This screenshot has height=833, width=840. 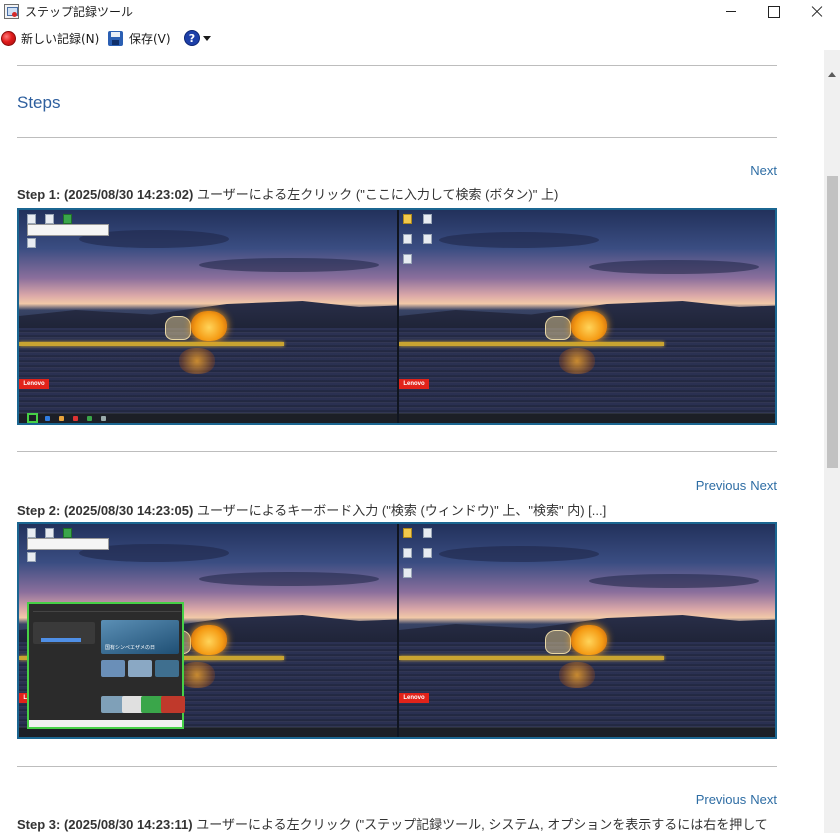 I want to click on search-window-highlight: 国有シンペエザメの日, so click(x=106, y=665).